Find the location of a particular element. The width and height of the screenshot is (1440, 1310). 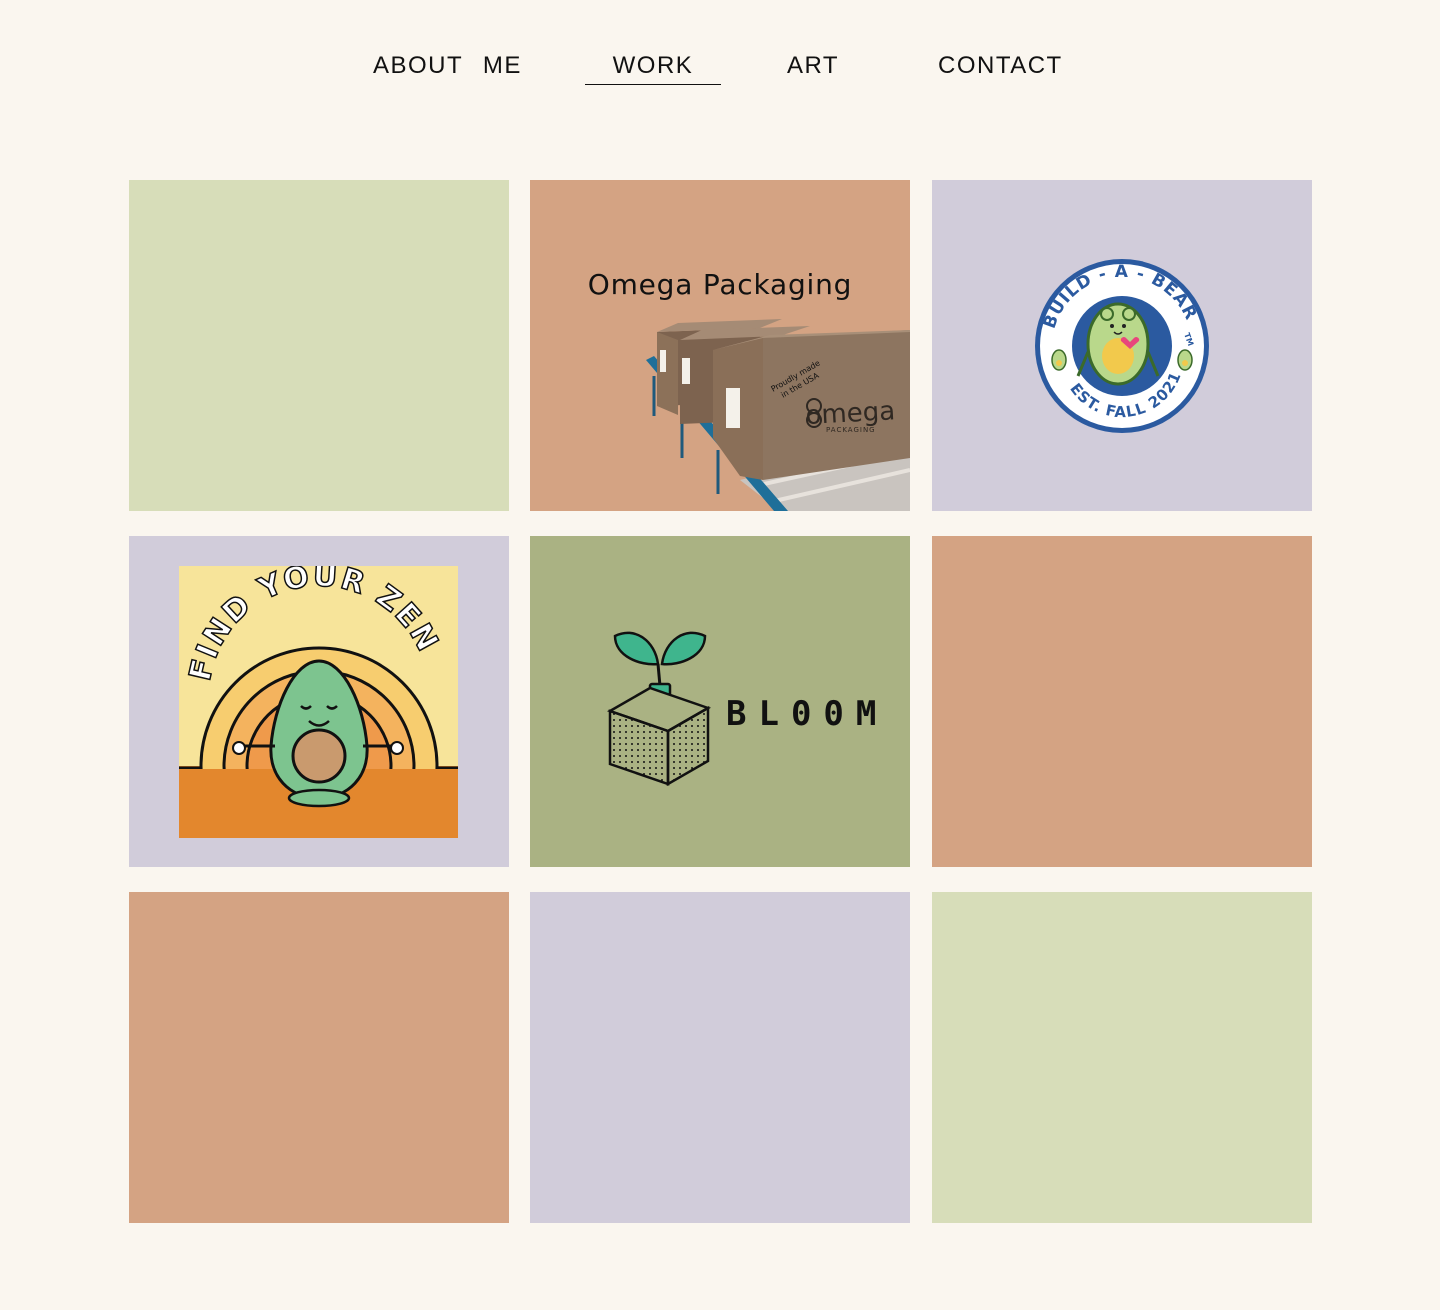

omega-box-subbrand: PACKAGING is located at coordinates (851, 430).